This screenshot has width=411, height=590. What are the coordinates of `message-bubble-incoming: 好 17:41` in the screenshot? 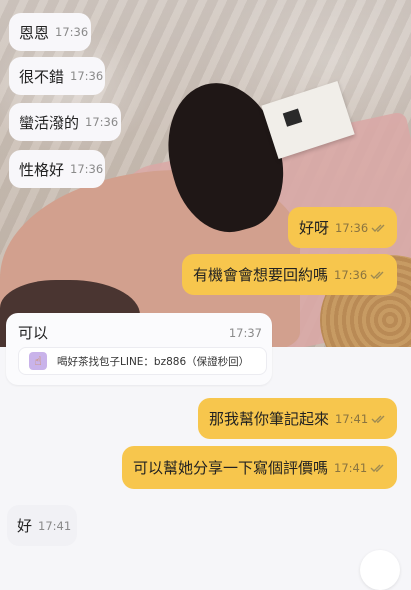 It's located at (42, 525).